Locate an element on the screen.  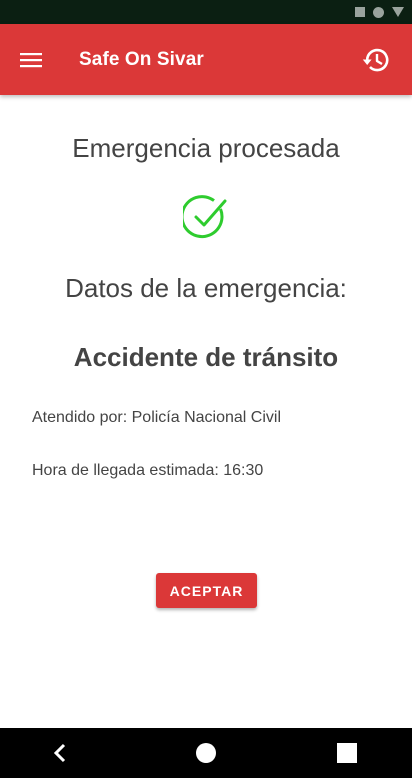
app-bar: Safe On Sivar is located at coordinates (206, 59).